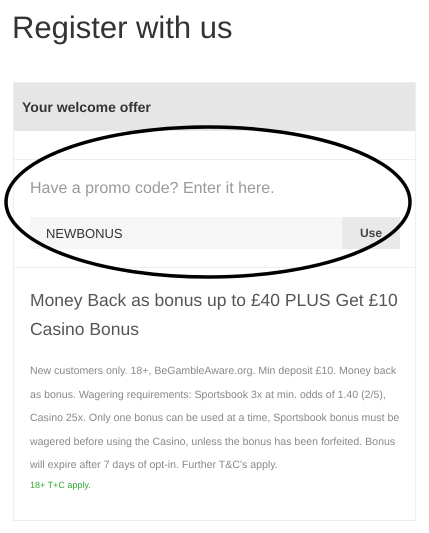  I want to click on use-button: Use, so click(371, 233).